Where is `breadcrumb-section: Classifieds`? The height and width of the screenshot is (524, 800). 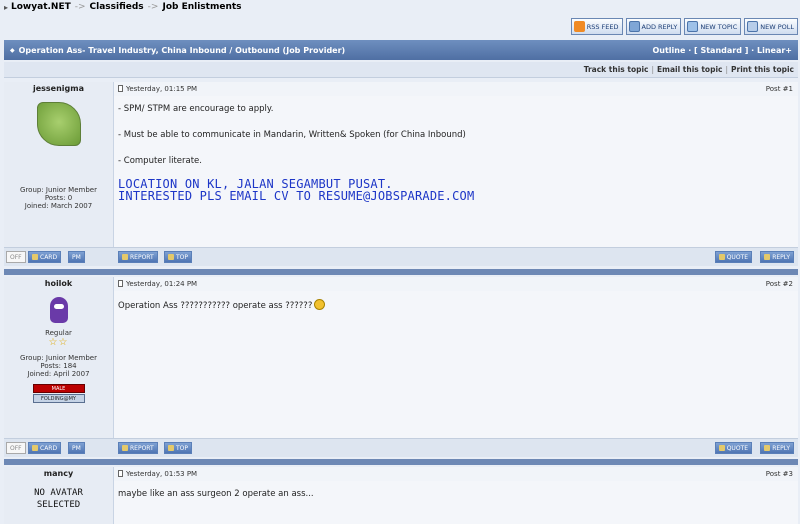
breadcrumb-section: Classifieds is located at coordinates (117, 7).